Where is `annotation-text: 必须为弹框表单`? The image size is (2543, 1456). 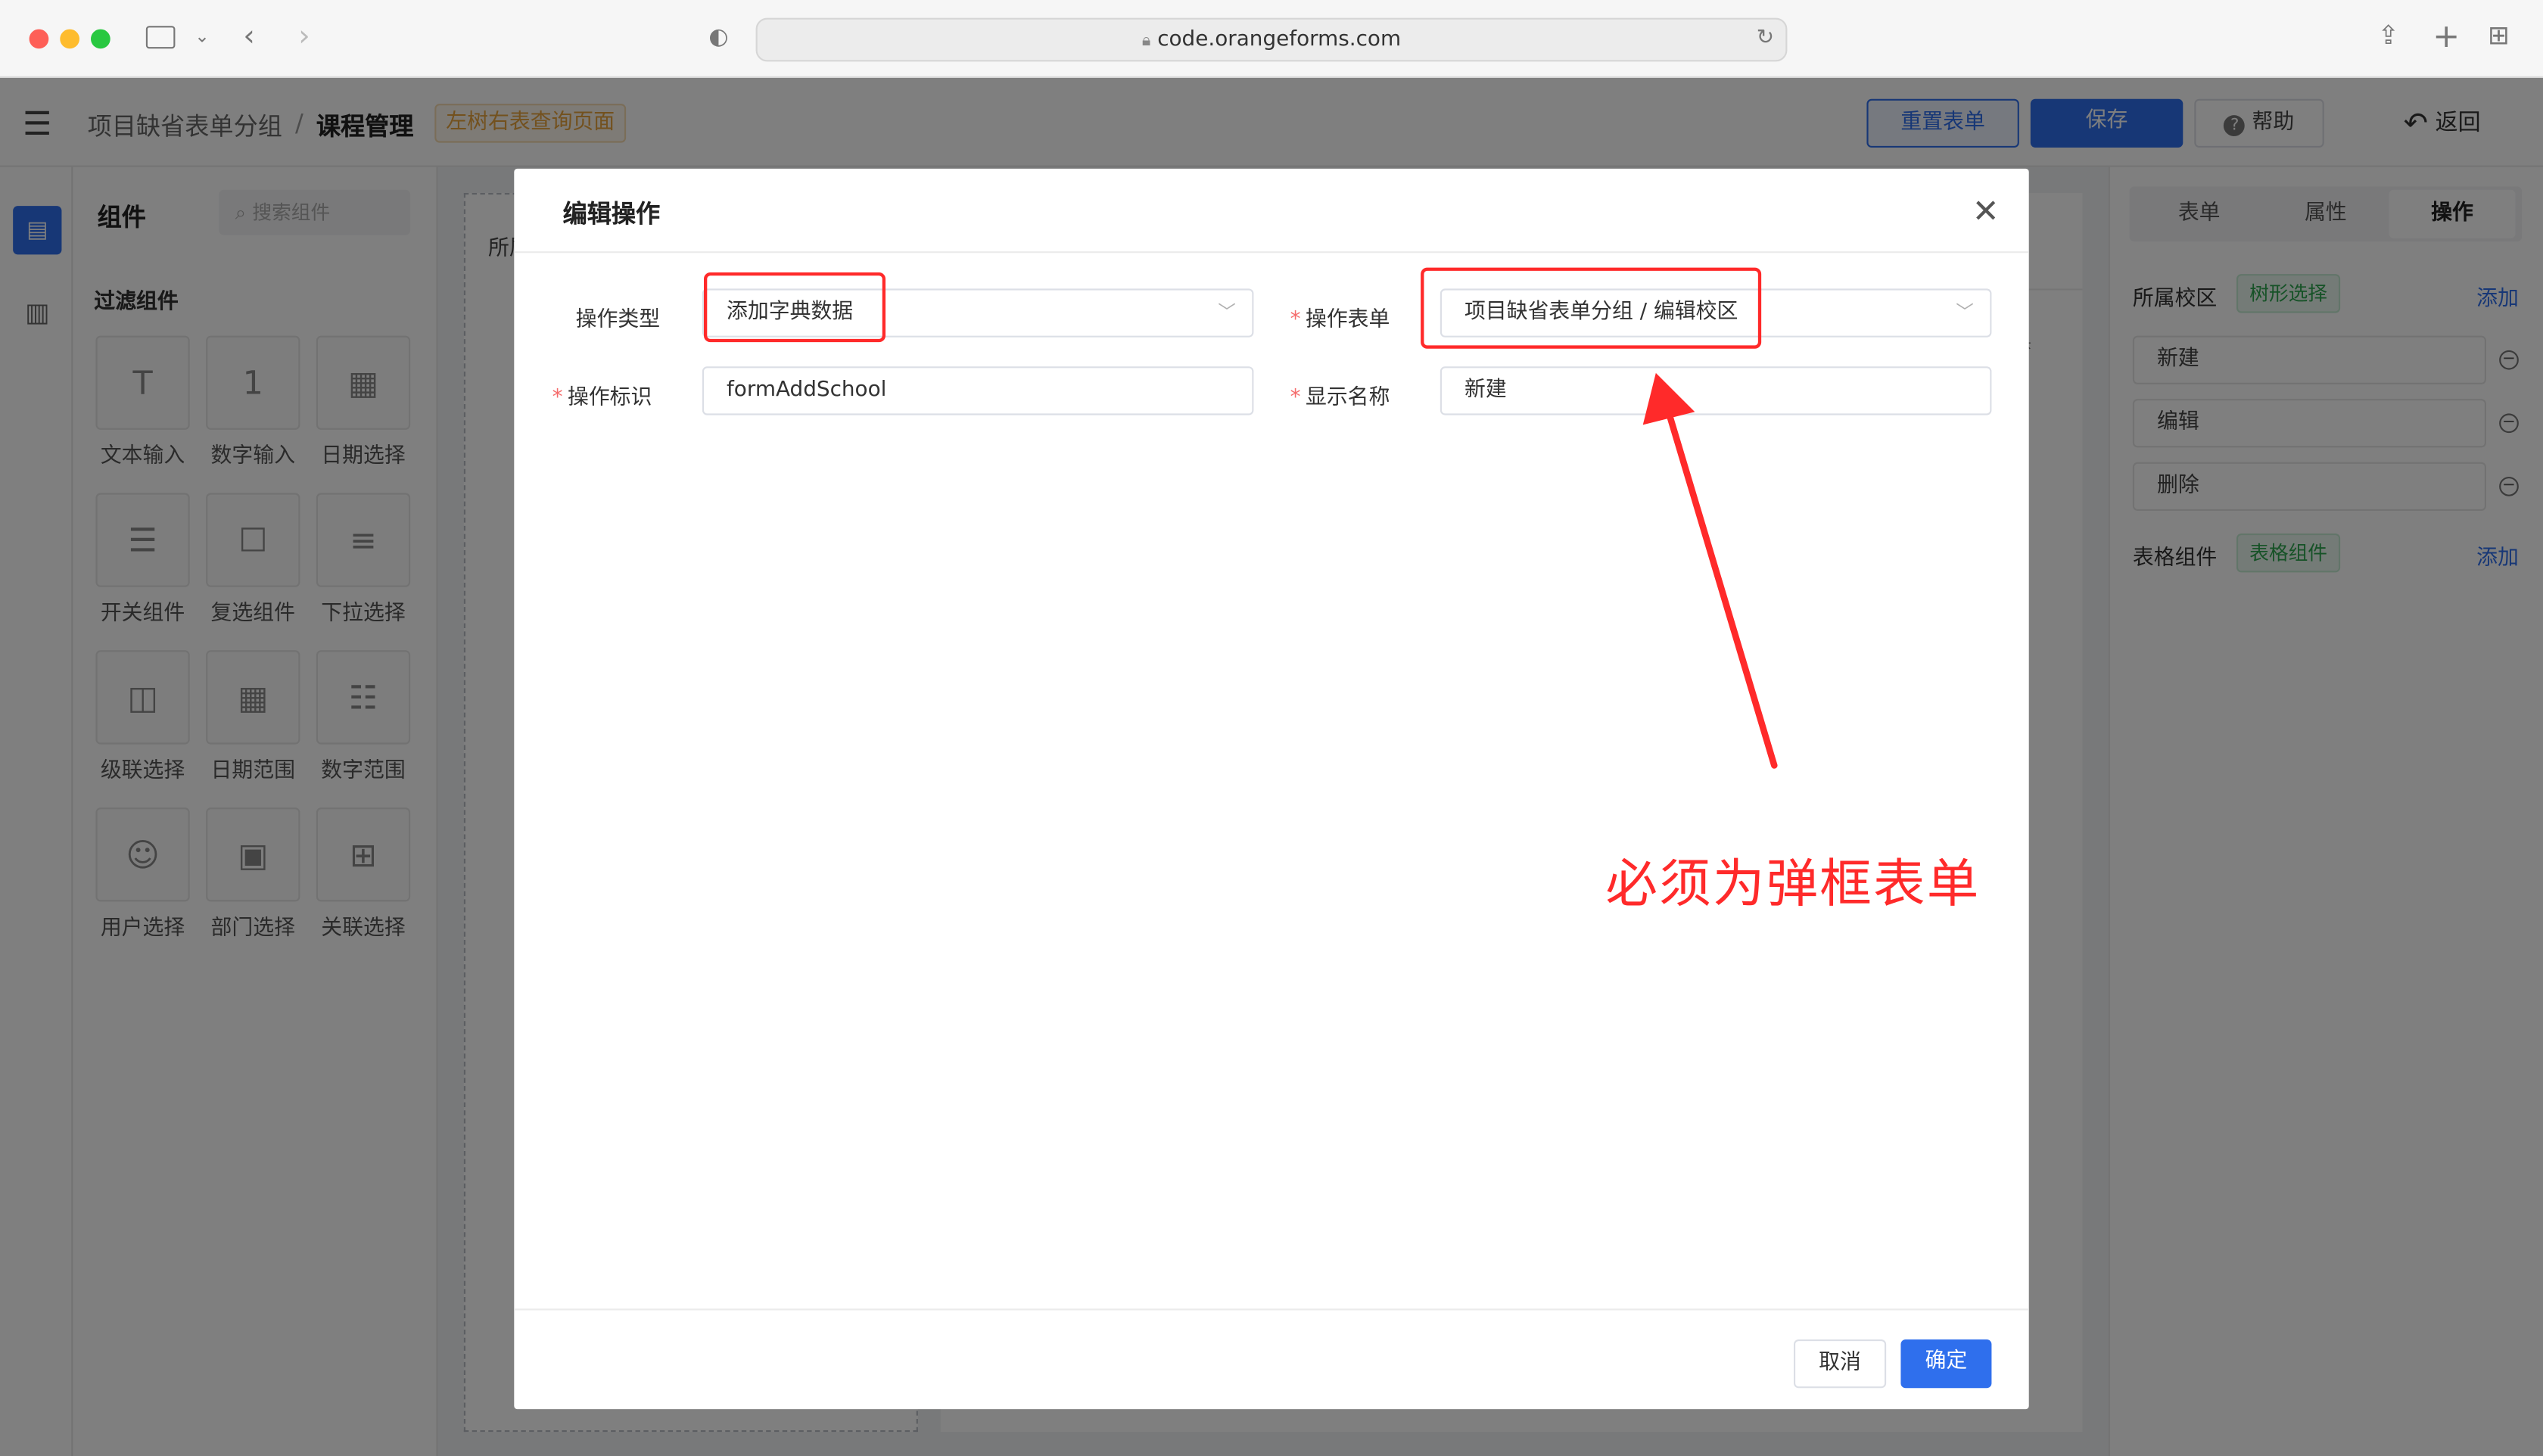
annotation-text: 必须为弹框表单 is located at coordinates (1793, 884).